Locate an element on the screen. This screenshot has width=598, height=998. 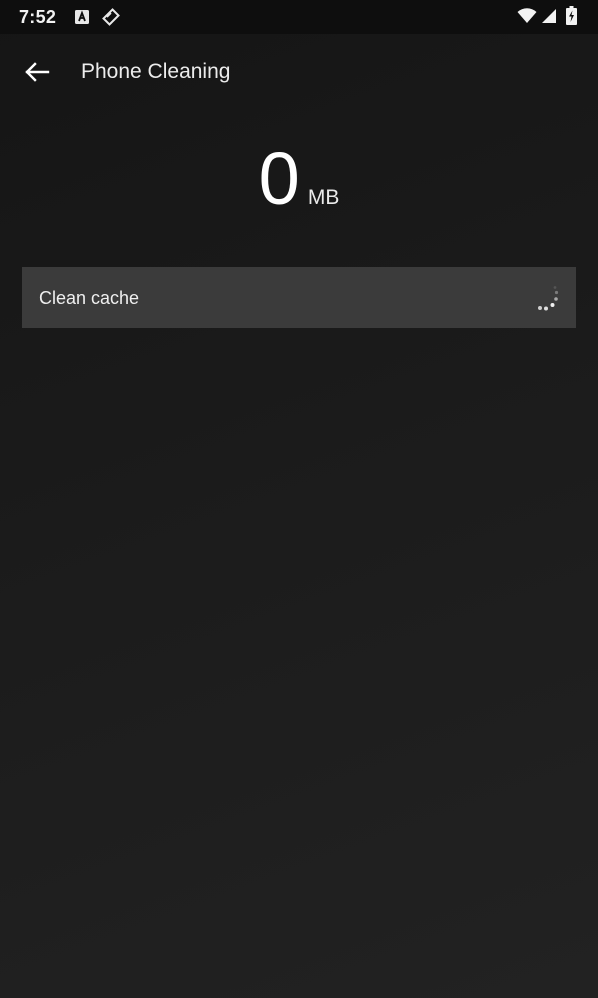
back-button is located at coordinates (37, 72).